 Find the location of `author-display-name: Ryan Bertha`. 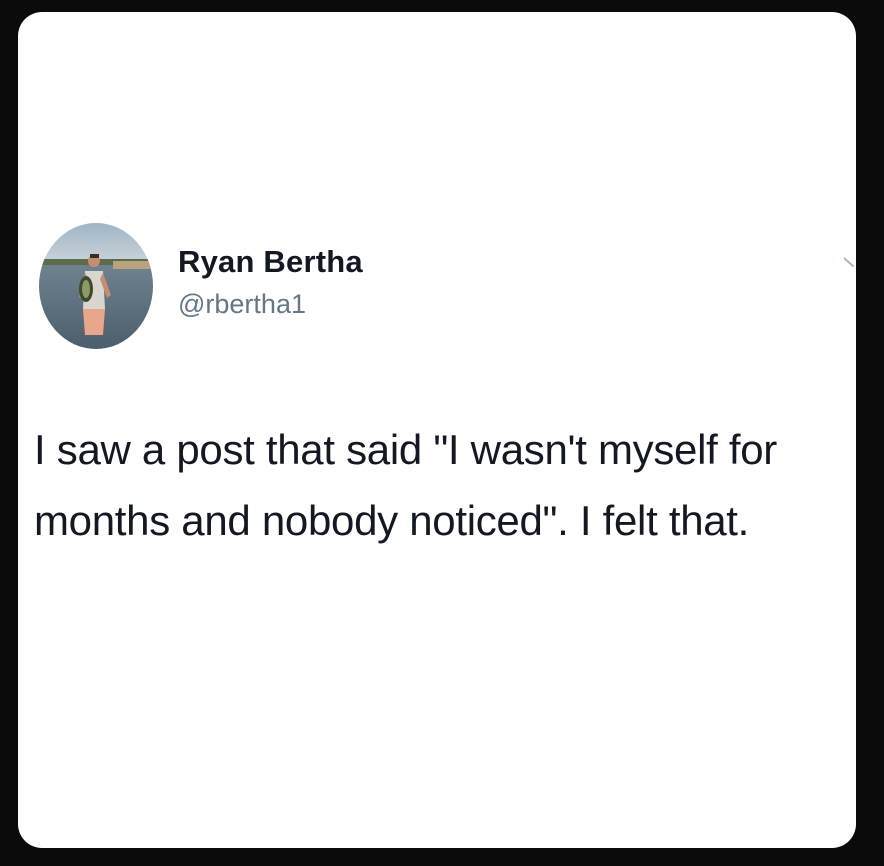

author-display-name: Ryan Bertha is located at coordinates (270, 262).